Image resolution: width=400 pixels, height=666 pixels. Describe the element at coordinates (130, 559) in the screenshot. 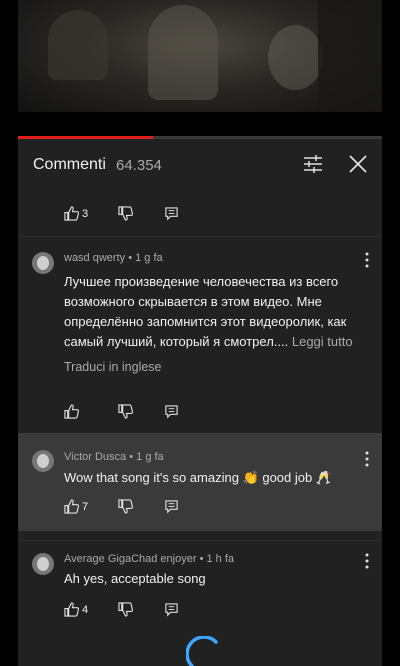

I see `comment-author: Average GigaChad enjoyer` at that location.